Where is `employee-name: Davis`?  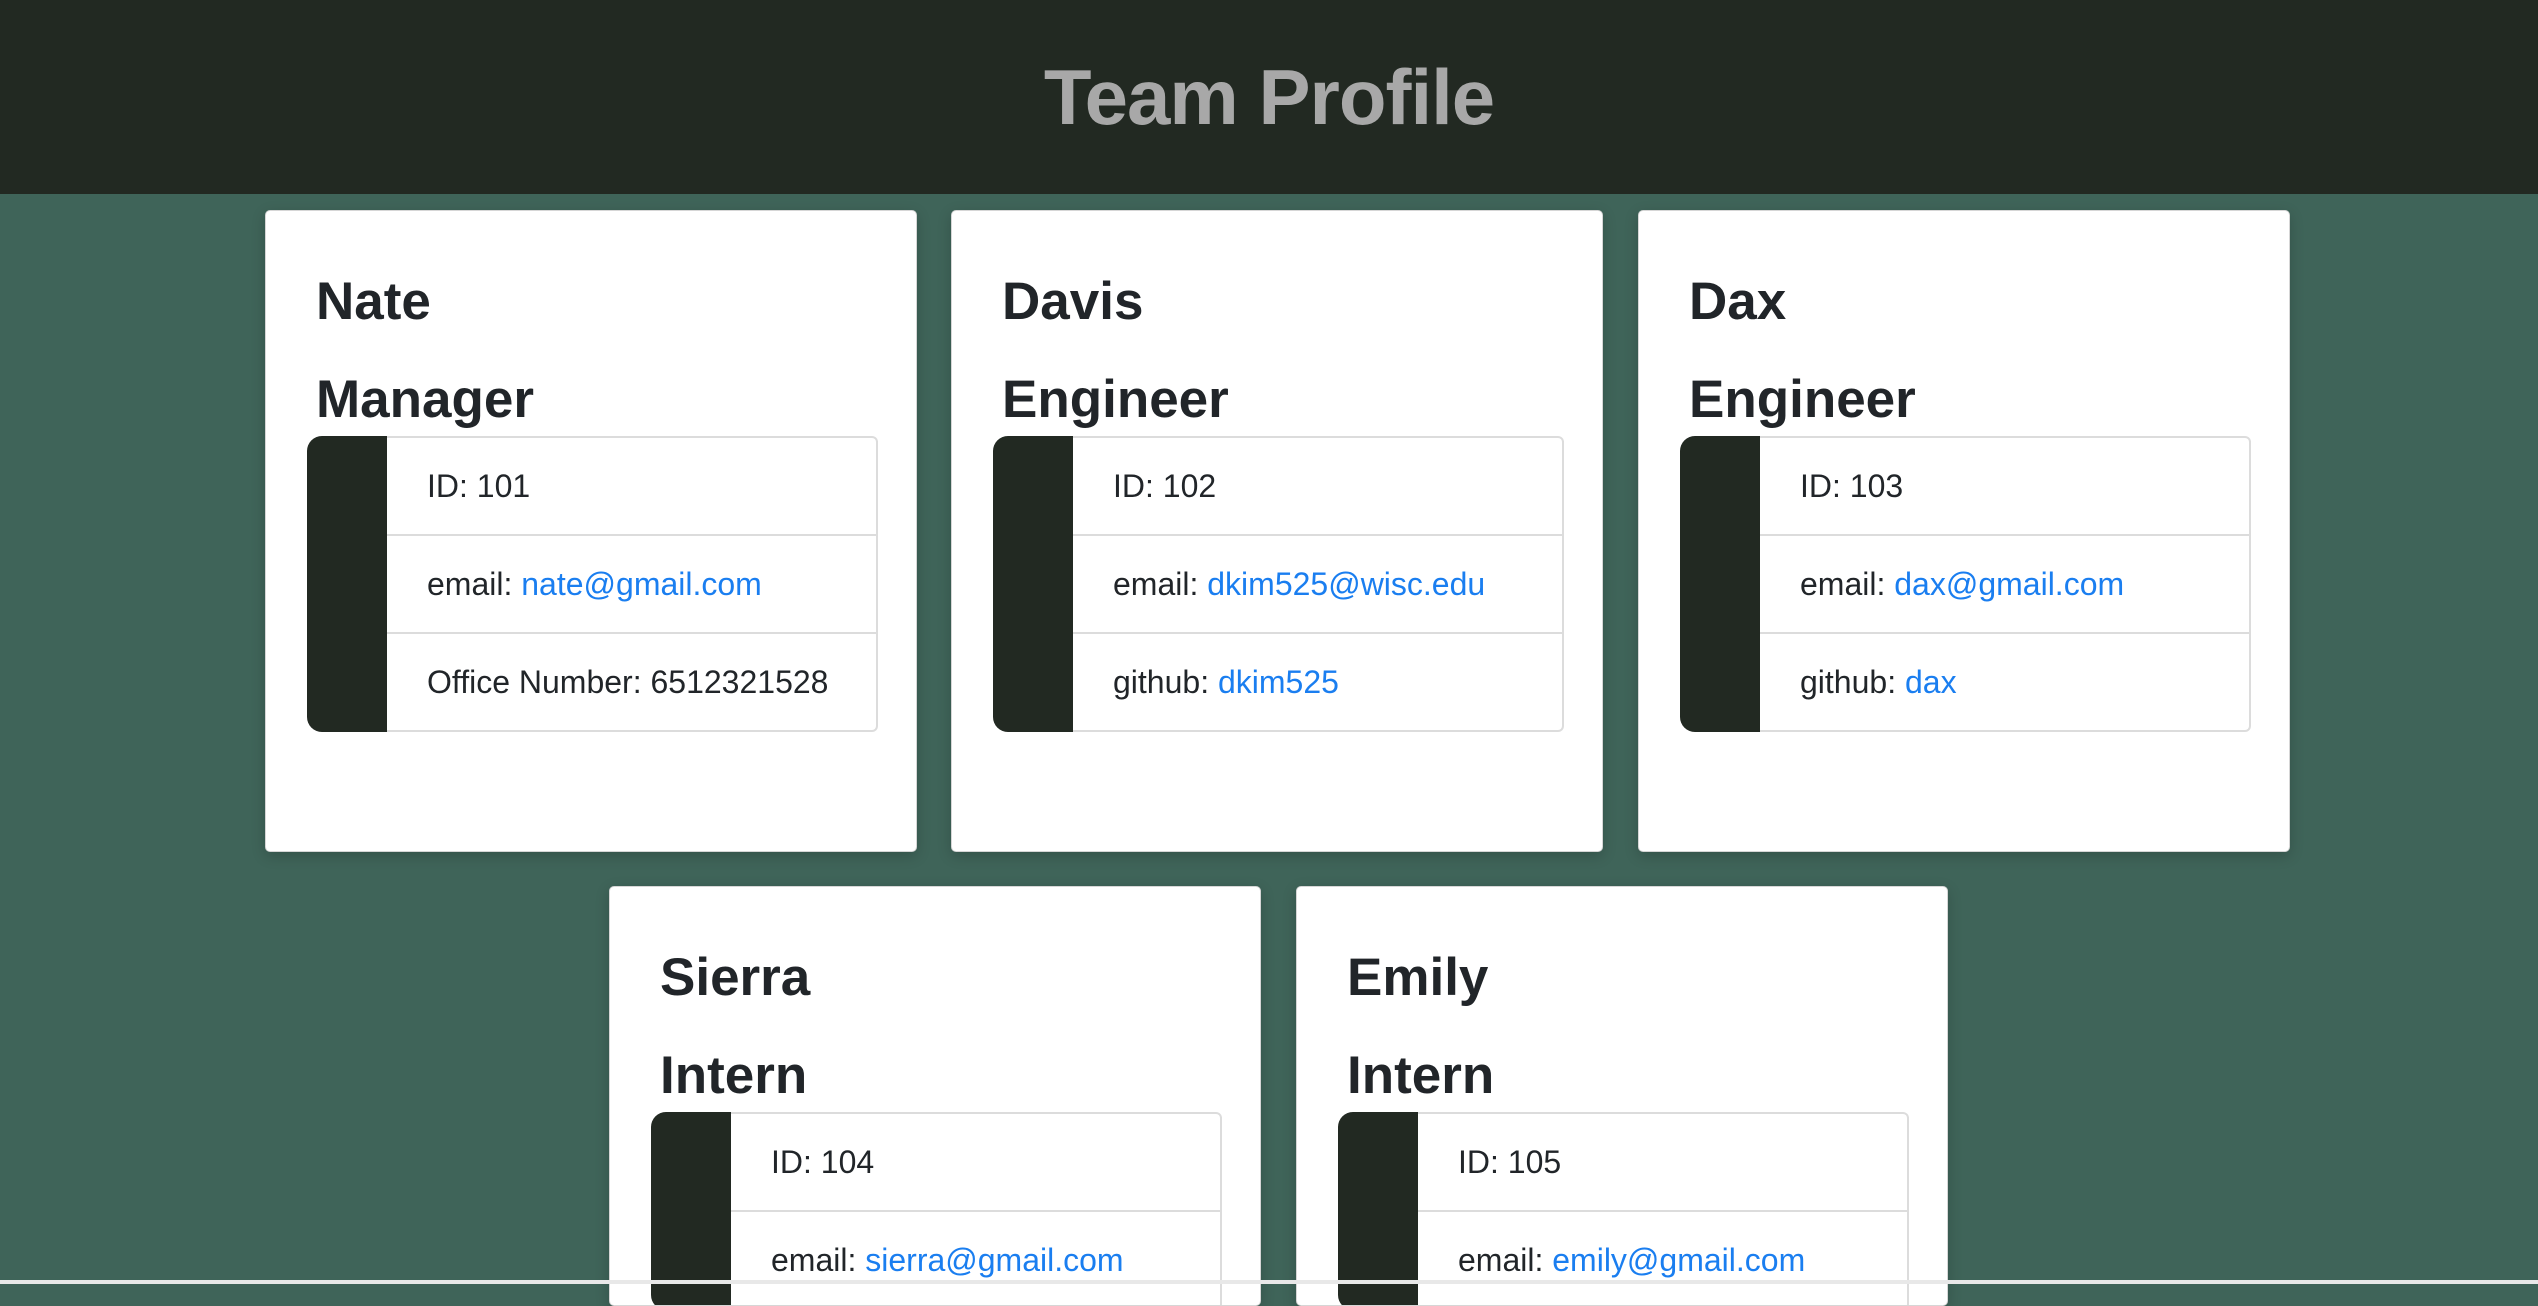 employee-name: Davis is located at coordinates (1073, 301).